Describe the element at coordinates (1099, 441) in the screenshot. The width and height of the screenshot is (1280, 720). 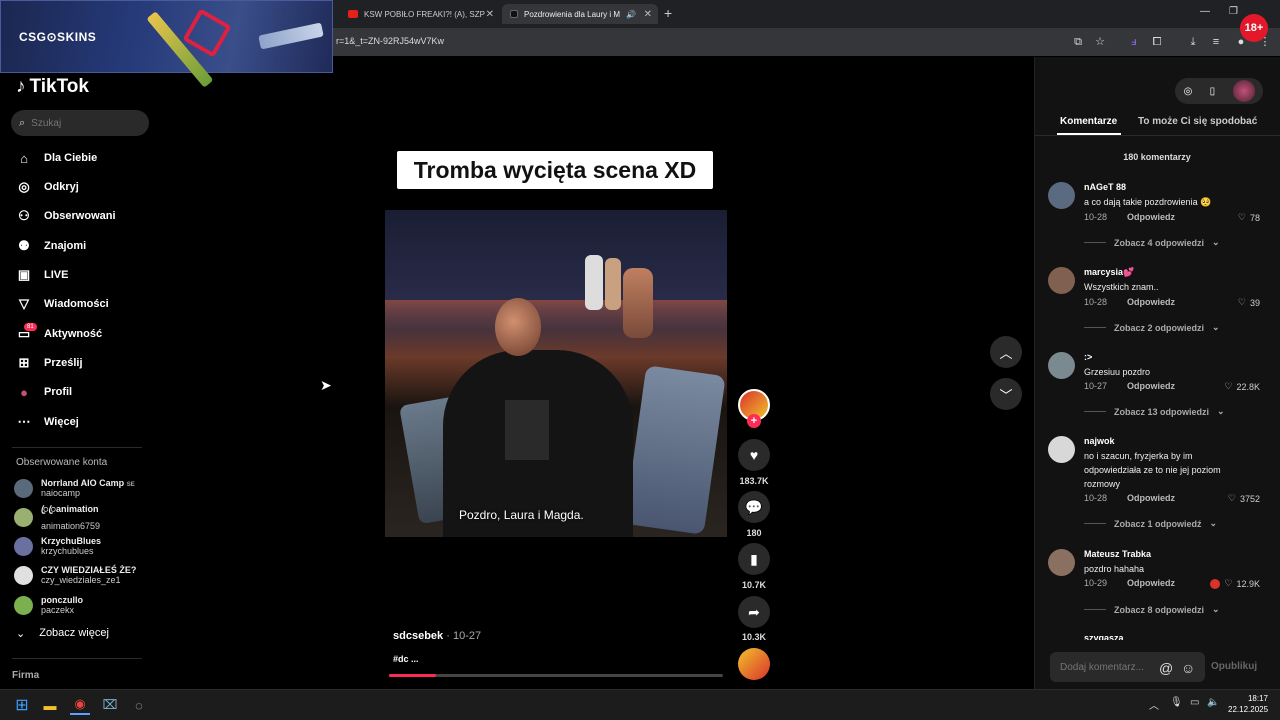
I see `comment-username: najwok` at that location.